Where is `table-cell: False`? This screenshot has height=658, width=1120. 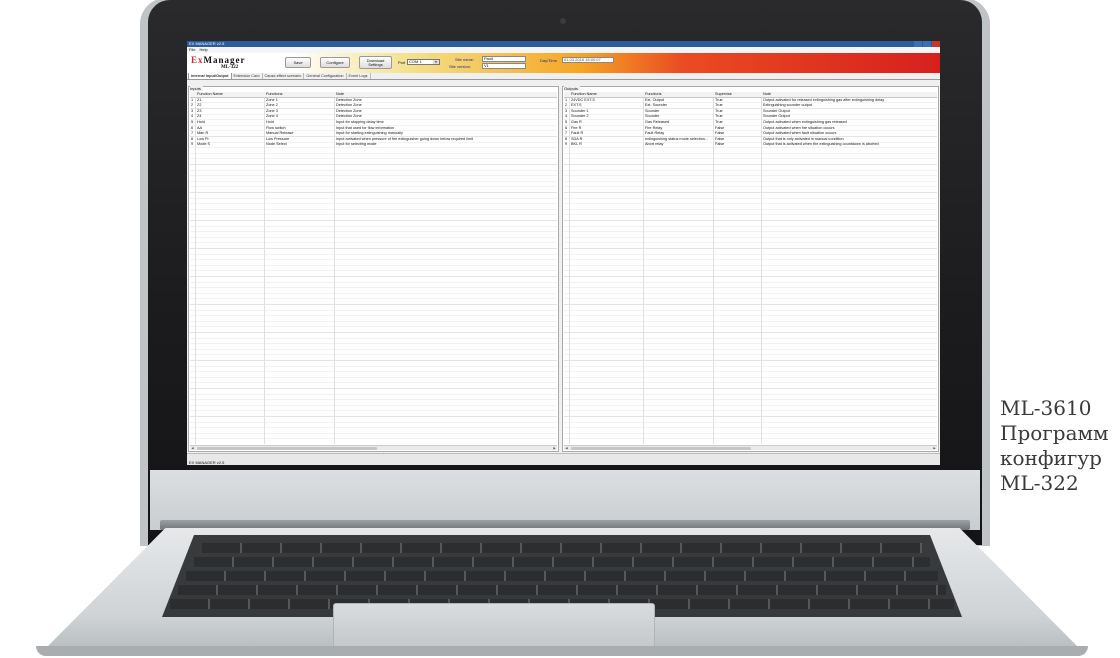
table-cell: False is located at coordinates (720, 144).